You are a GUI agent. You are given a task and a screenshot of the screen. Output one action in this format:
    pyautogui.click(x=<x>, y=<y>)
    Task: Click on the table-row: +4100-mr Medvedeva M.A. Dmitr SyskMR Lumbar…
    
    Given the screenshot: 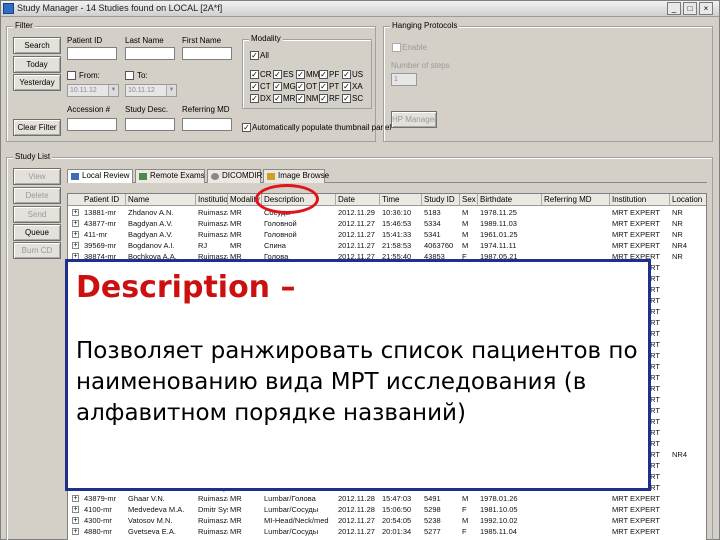 What is the action you would take?
    pyautogui.click(x=387, y=509)
    